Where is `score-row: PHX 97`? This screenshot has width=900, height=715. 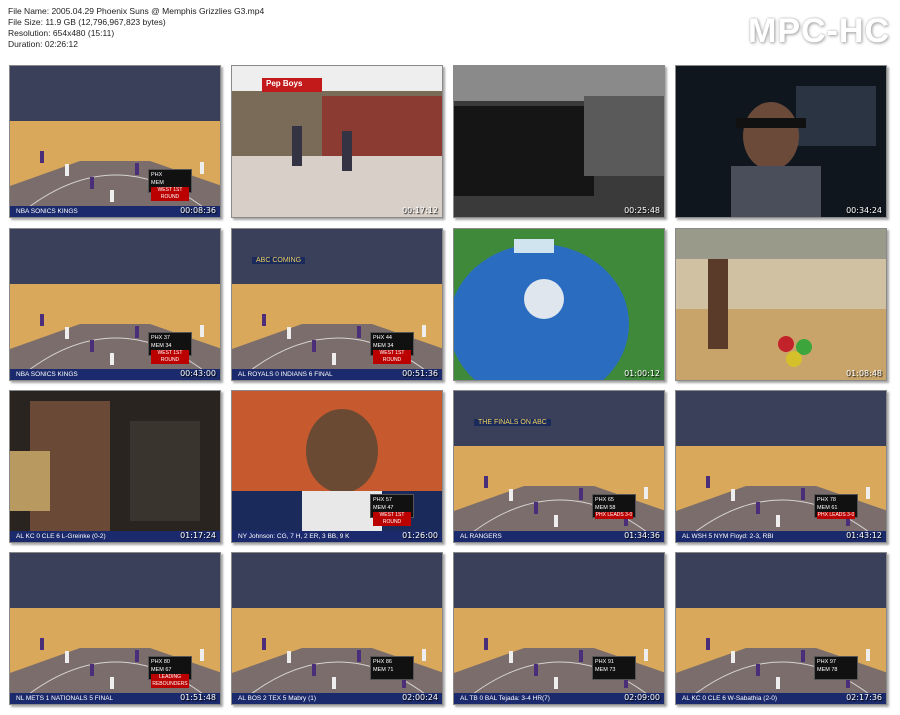 score-row: PHX 97 is located at coordinates (826, 662).